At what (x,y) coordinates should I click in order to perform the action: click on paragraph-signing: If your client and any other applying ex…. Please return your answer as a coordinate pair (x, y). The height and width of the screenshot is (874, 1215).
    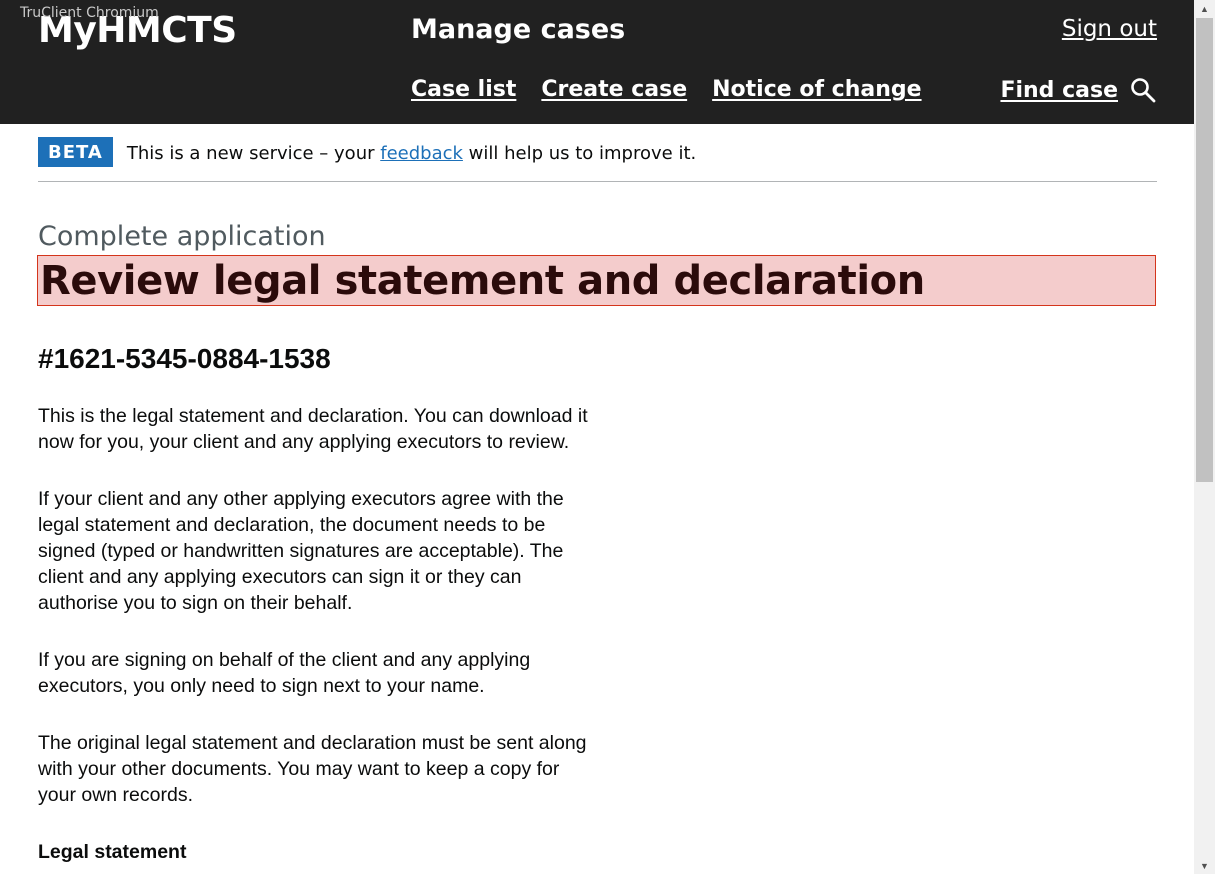
    Looking at the image, I should click on (301, 551).